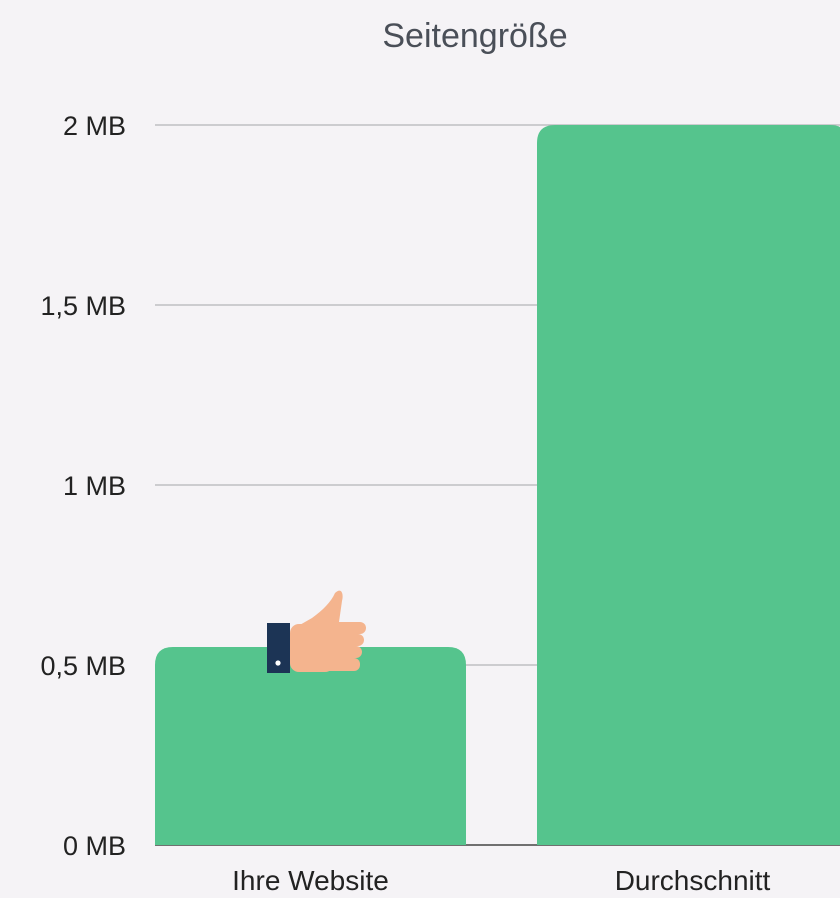 The image size is (840, 898). Describe the element at coordinates (693, 880) in the screenshot. I see `x-tick-label: Durchschnitt` at that location.